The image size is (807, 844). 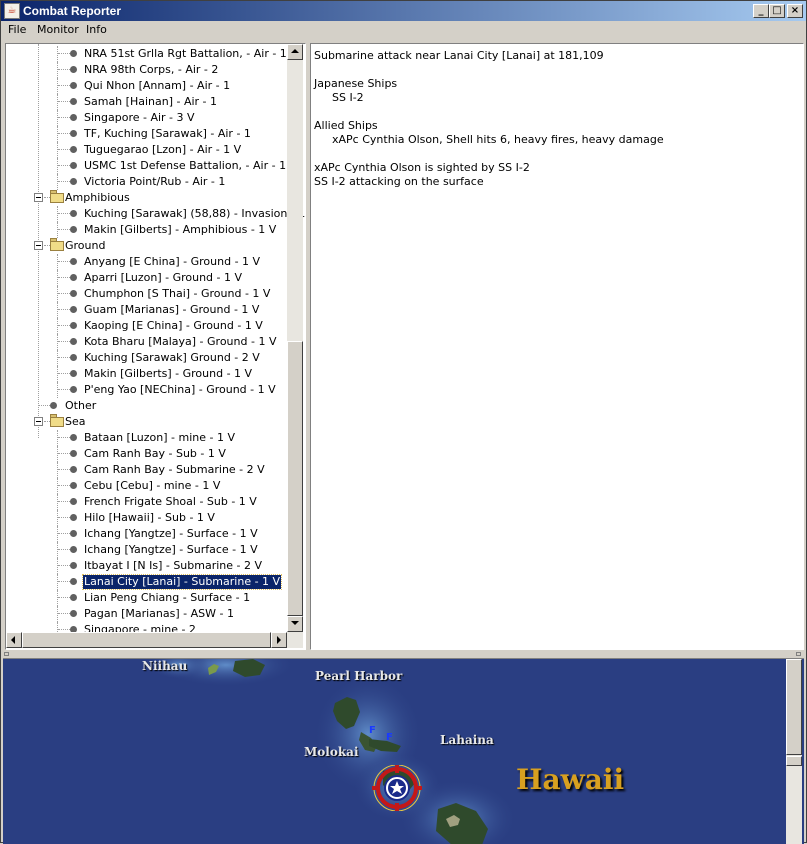 What do you see at coordinates (146, 342) in the screenshot?
I see `tree-item-ground: Kota Bharu [Malaya] - Ground - 1 V` at bounding box center [146, 342].